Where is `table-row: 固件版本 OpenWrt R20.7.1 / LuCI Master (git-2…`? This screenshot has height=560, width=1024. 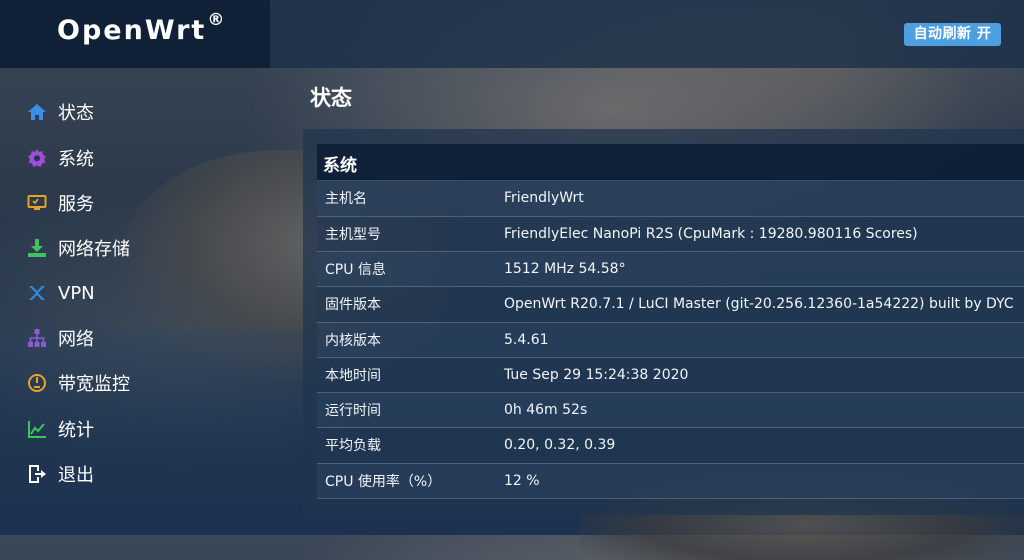
table-row: 固件版本 OpenWrt R20.7.1 / LuCI Master (git-2… is located at coordinates (670, 304).